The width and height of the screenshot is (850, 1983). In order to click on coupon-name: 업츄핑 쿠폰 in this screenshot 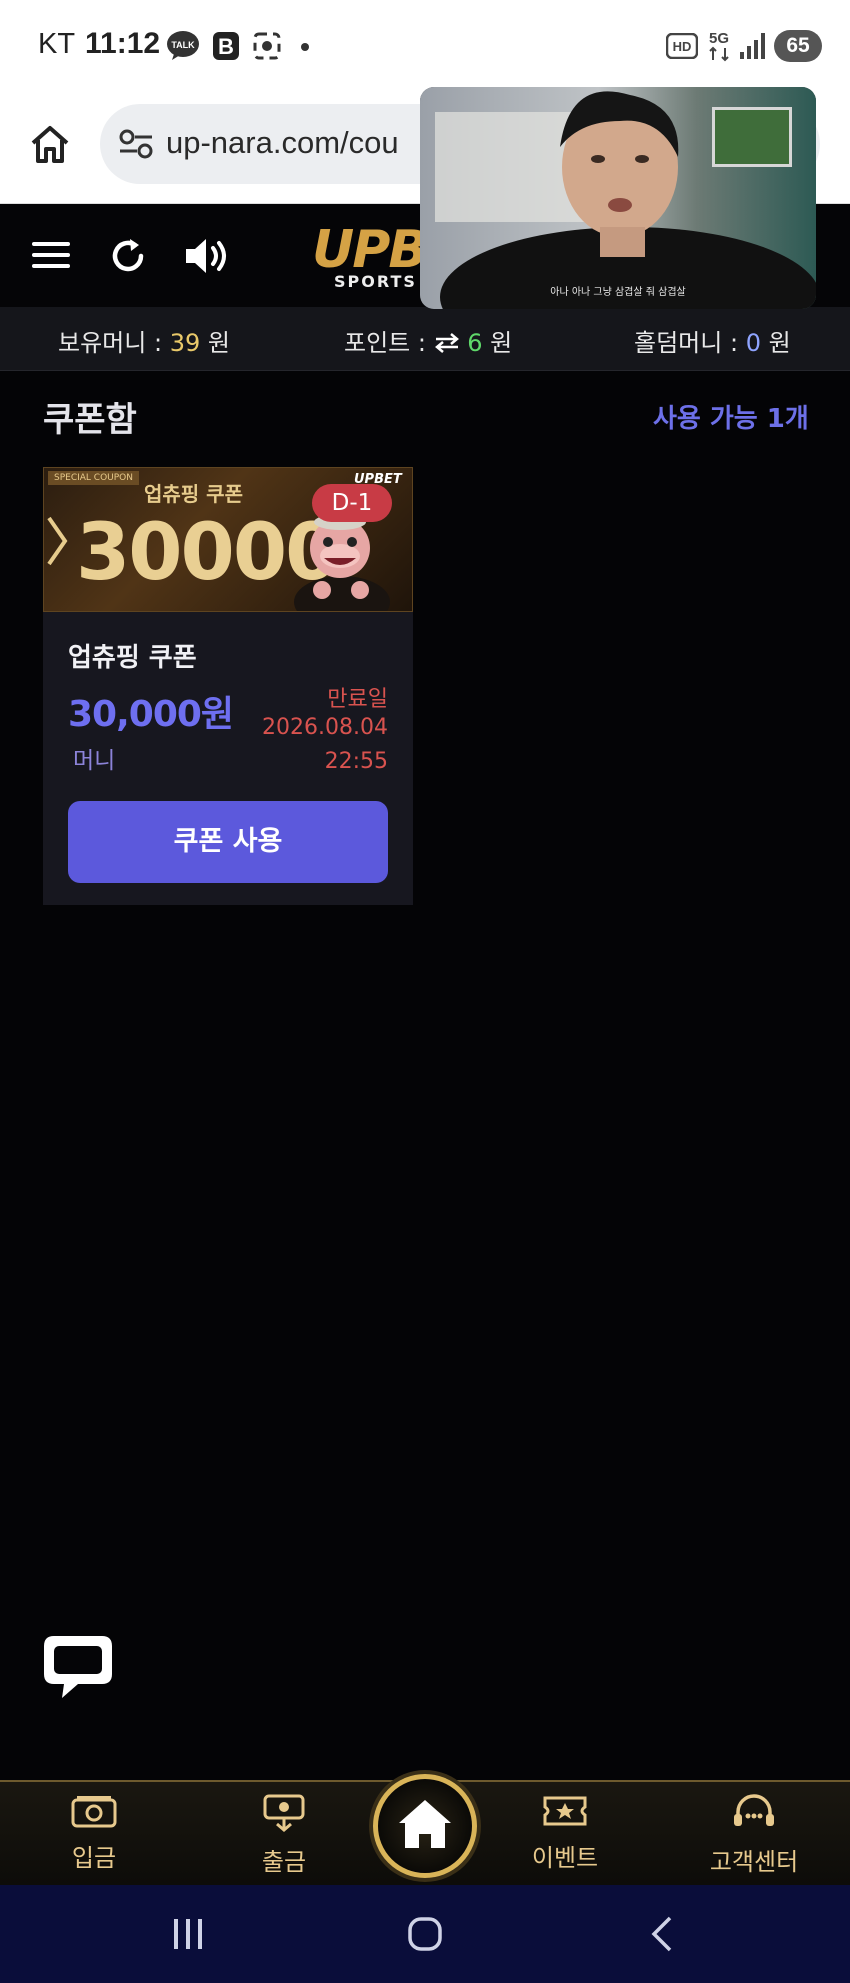, I will do `click(132, 658)`.